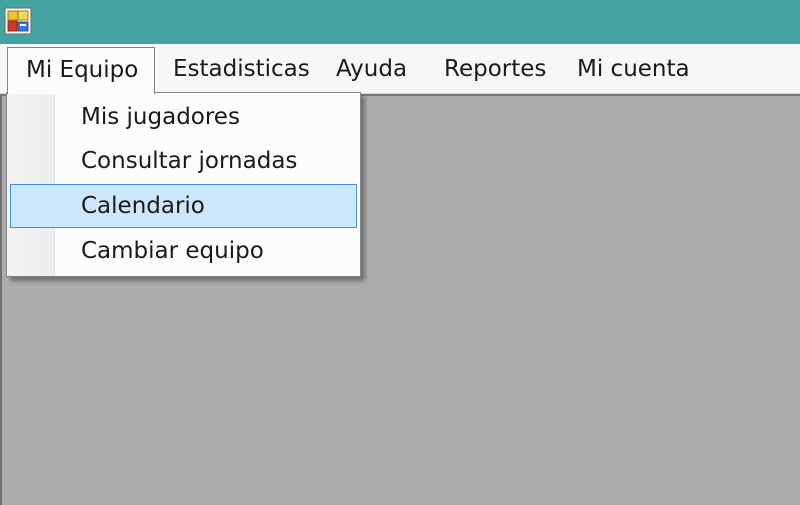 This screenshot has width=800, height=505. Describe the element at coordinates (81, 70) in the screenshot. I see `menu-mi-equipo: Mi Equipo` at that location.